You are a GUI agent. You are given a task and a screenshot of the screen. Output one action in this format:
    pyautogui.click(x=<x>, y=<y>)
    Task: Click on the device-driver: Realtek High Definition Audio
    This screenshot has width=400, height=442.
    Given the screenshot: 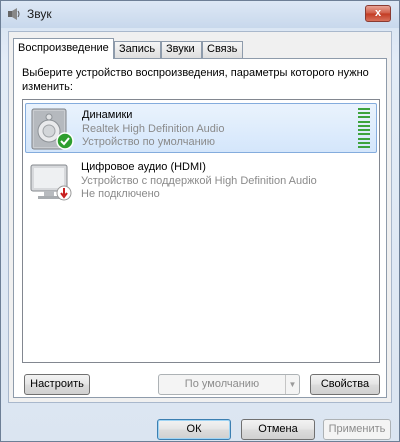 What is the action you would take?
    pyautogui.click(x=153, y=129)
    